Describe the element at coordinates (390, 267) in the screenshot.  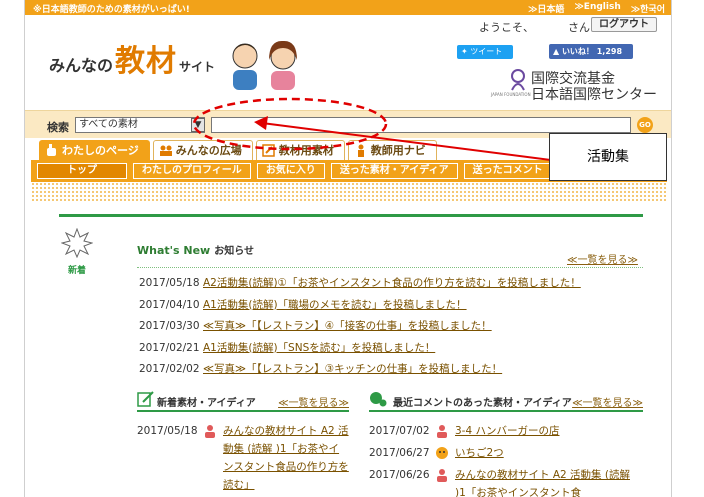
I see `news-divider` at that location.